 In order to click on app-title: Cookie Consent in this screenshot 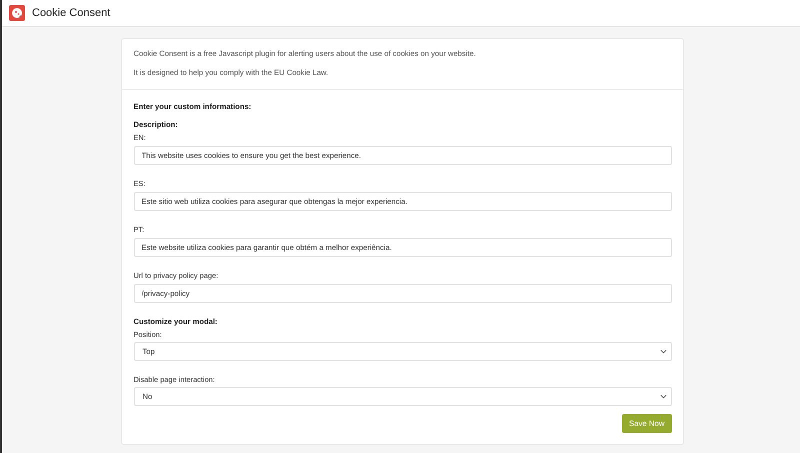, I will do `click(71, 13)`.